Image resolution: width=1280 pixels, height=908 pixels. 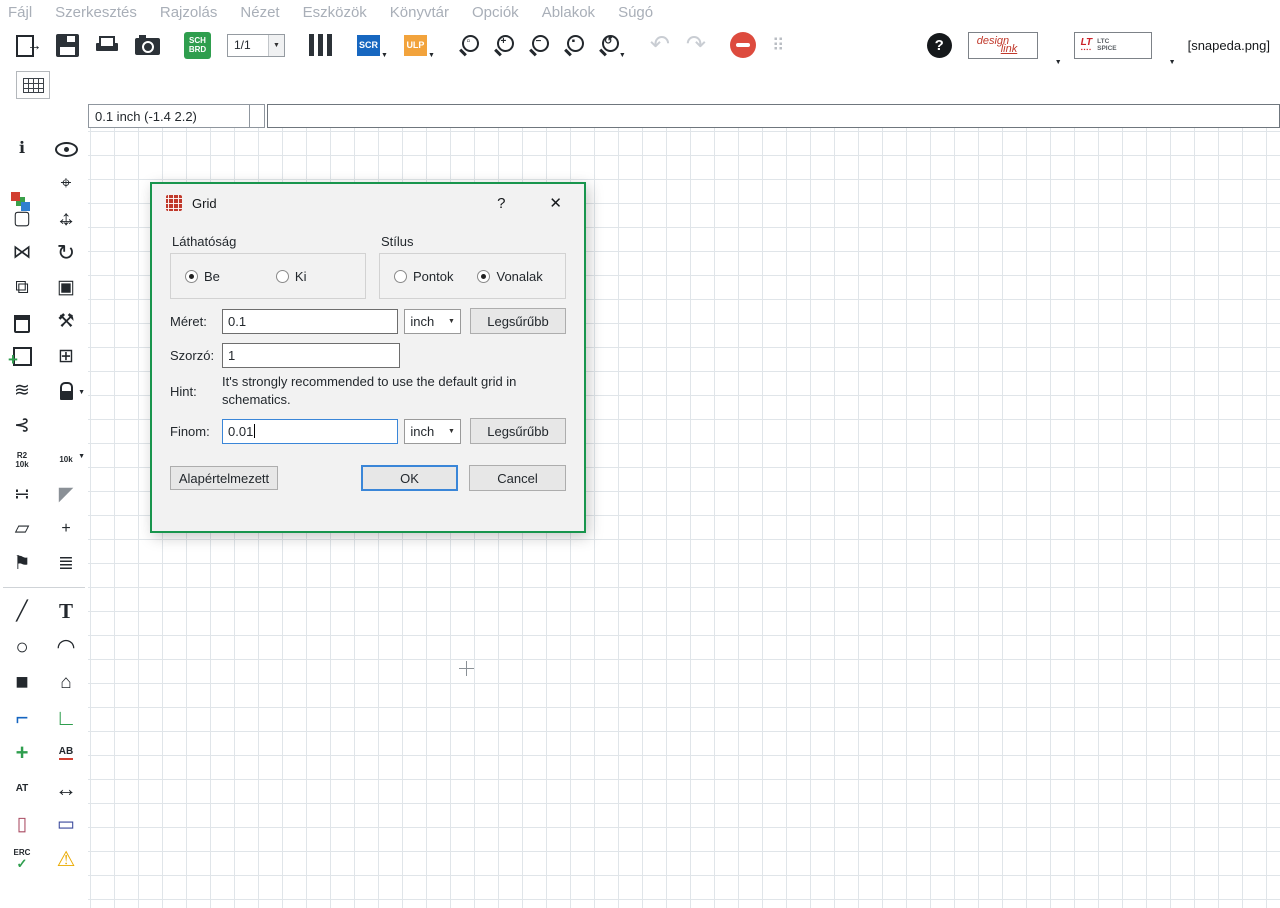 I want to click on size-input: 0.1, so click(x=310, y=321).